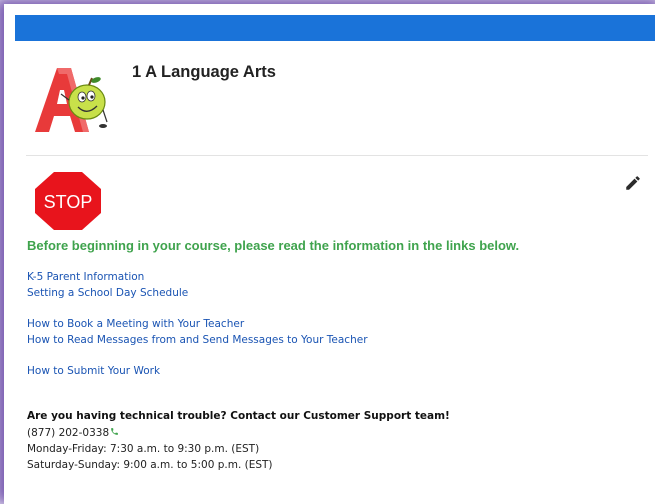 The height and width of the screenshot is (504, 655). What do you see at coordinates (335, 28) in the screenshot?
I see `top-bar` at bounding box center [335, 28].